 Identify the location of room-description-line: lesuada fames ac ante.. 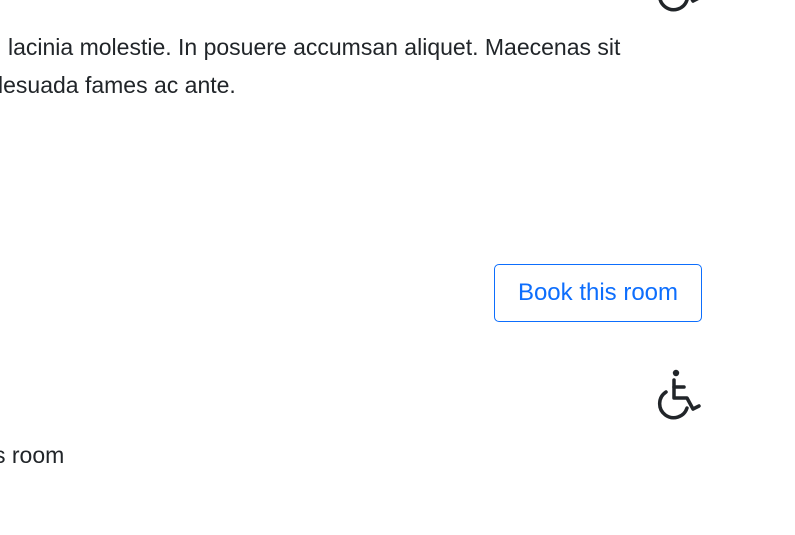
(118, 85).